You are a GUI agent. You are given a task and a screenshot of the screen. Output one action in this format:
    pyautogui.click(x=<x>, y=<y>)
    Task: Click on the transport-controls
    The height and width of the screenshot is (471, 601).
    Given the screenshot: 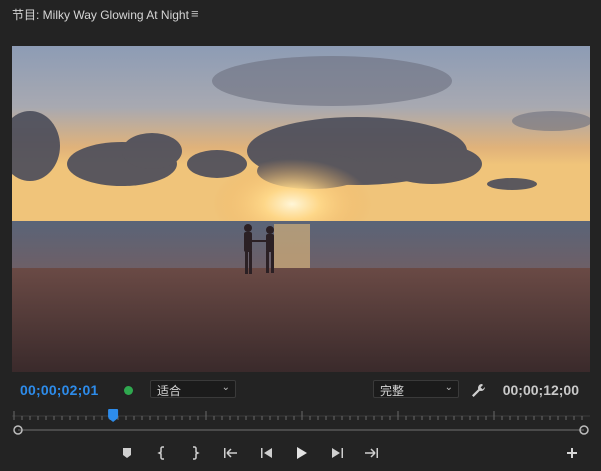 What is the action you would take?
    pyautogui.click(x=300, y=454)
    